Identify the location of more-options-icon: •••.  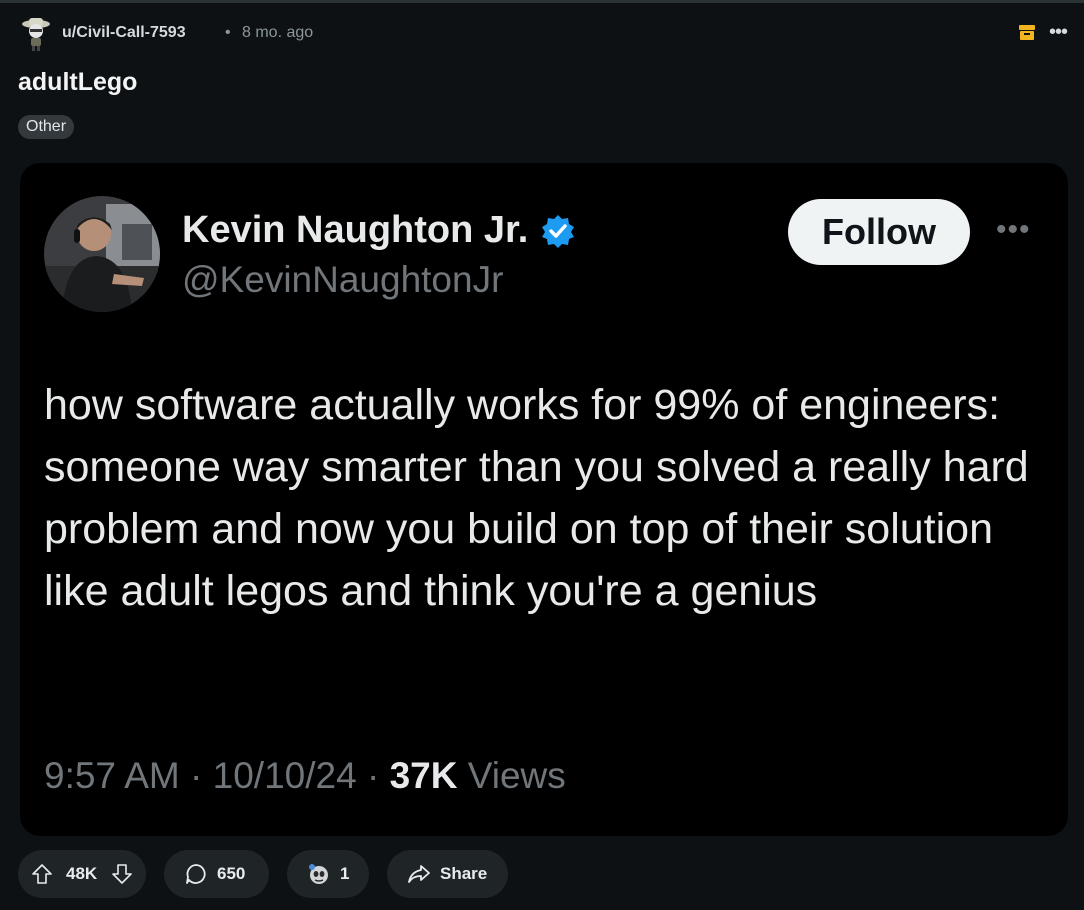
(1058, 32).